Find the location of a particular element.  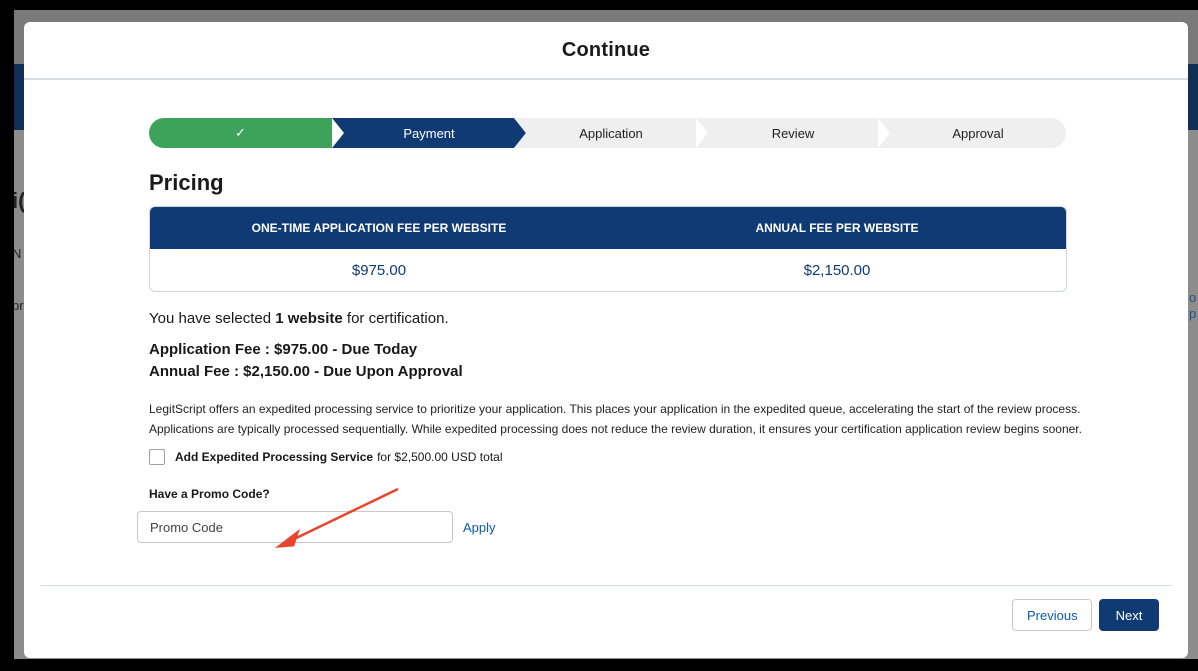

progress-path: ✓ Payment Application Review Approval is located at coordinates (607, 133).